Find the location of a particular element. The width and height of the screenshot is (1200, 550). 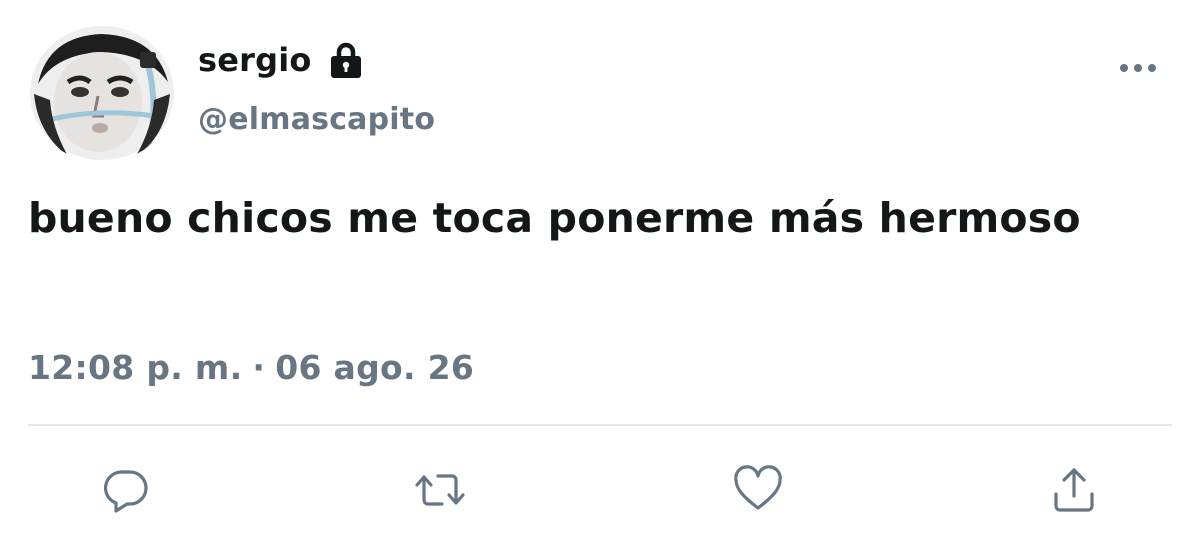

user-name-row: sergio is located at coordinates (281, 60).